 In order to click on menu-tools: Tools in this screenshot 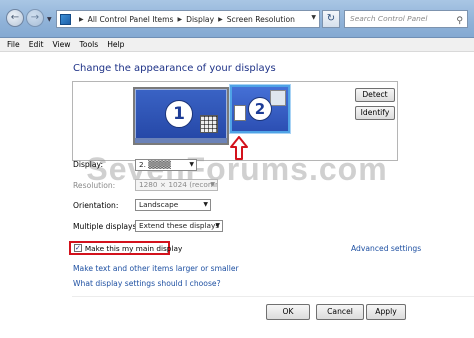, I will do `click(88, 44)`.